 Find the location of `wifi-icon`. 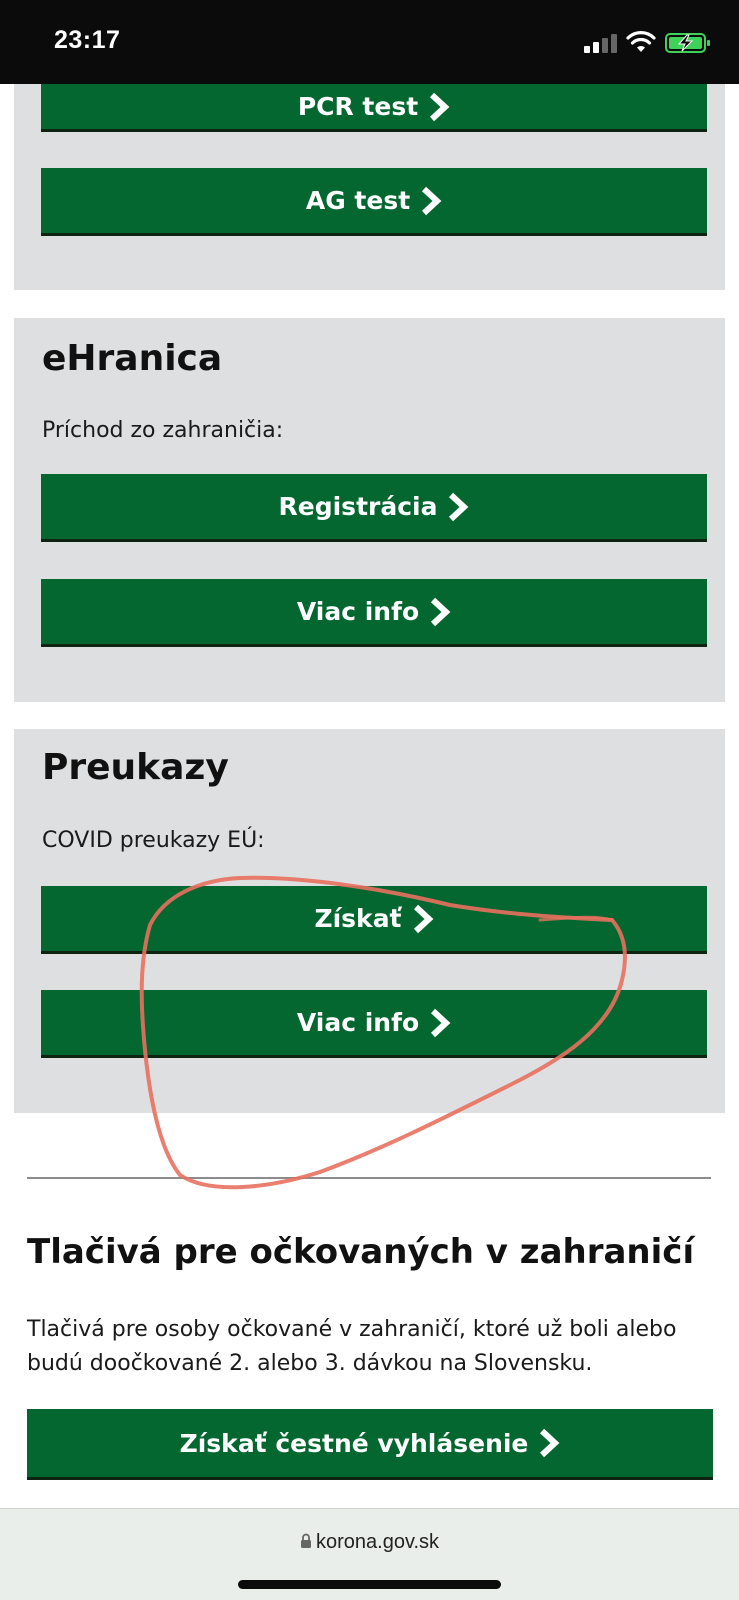

wifi-icon is located at coordinates (641, 41).